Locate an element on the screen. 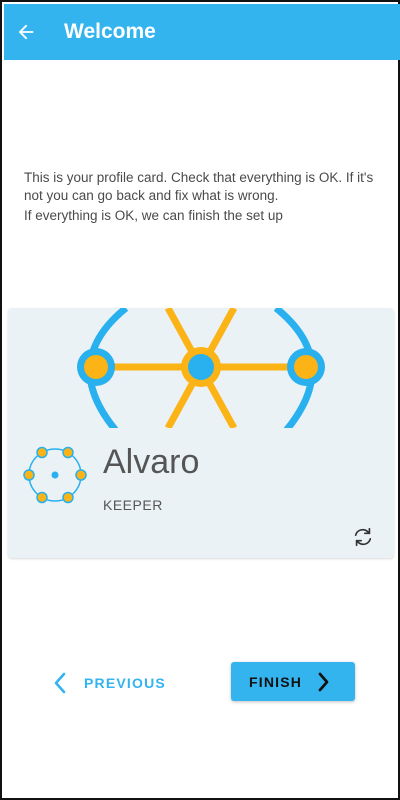  finish-label: FINISH is located at coordinates (276, 681).